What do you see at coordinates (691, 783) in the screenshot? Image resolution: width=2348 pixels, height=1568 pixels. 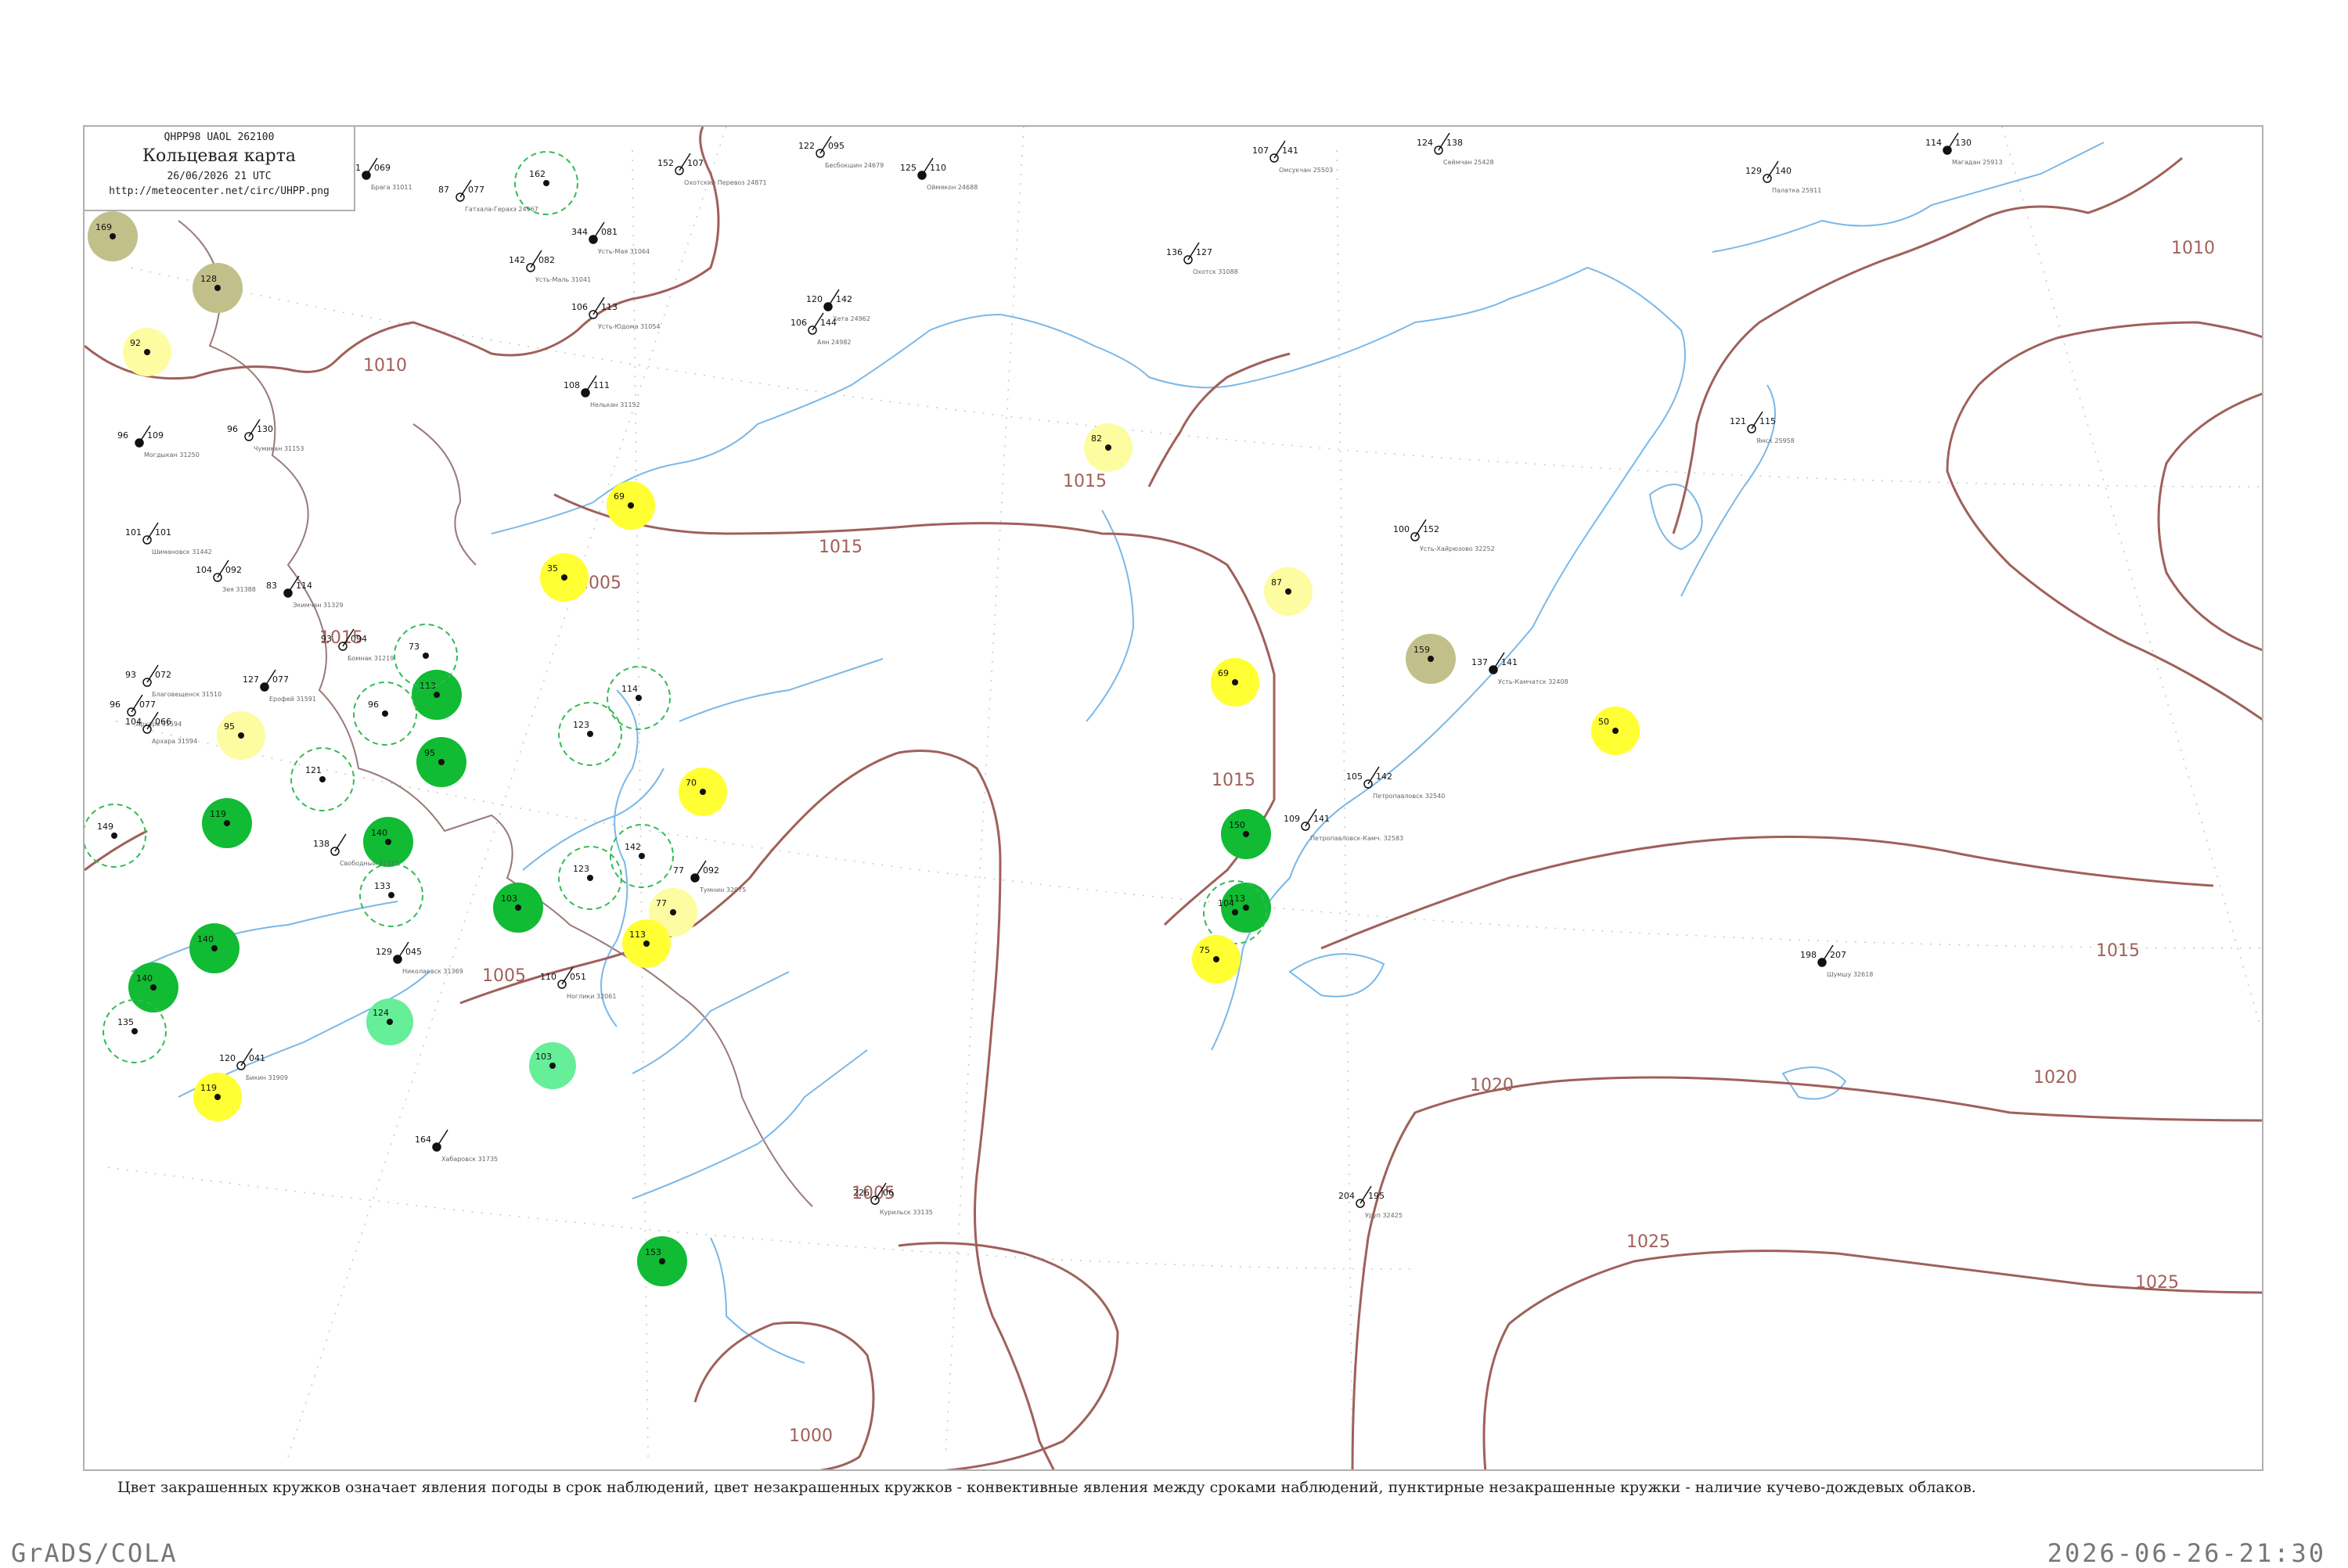 I see `weather-circle-value: 70` at bounding box center [691, 783].